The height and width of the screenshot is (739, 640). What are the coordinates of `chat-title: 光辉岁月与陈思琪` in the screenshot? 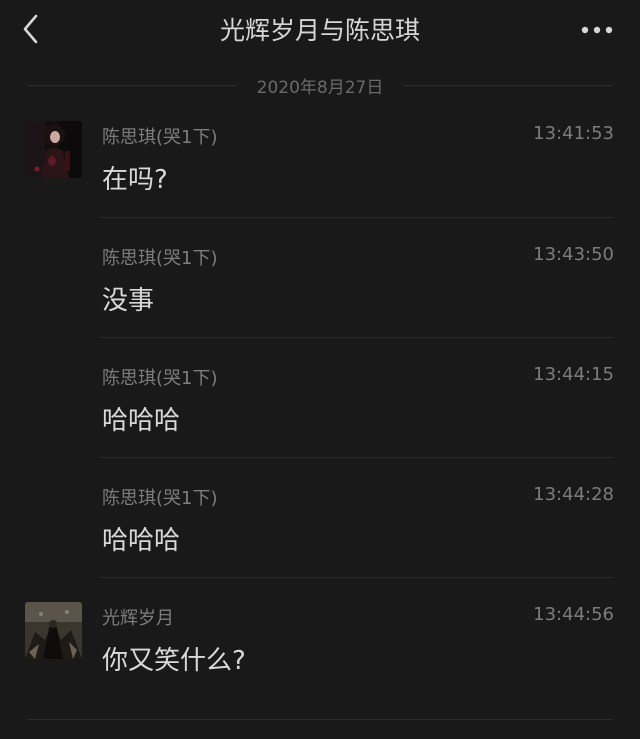 It's located at (319, 30).